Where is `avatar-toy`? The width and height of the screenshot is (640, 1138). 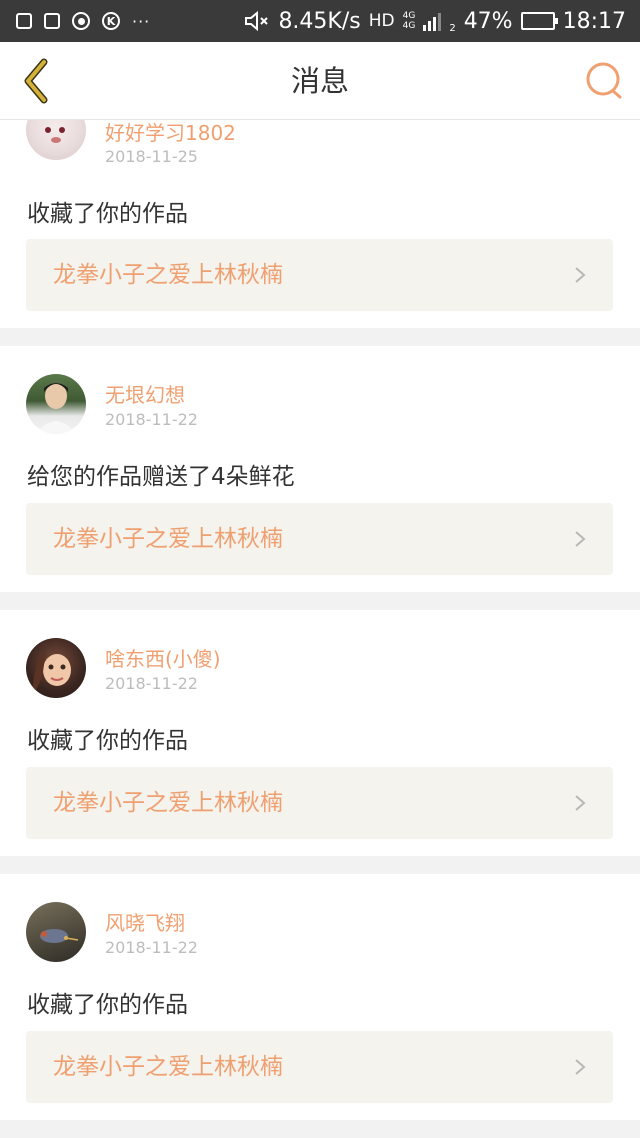 avatar-toy is located at coordinates (59, 936).